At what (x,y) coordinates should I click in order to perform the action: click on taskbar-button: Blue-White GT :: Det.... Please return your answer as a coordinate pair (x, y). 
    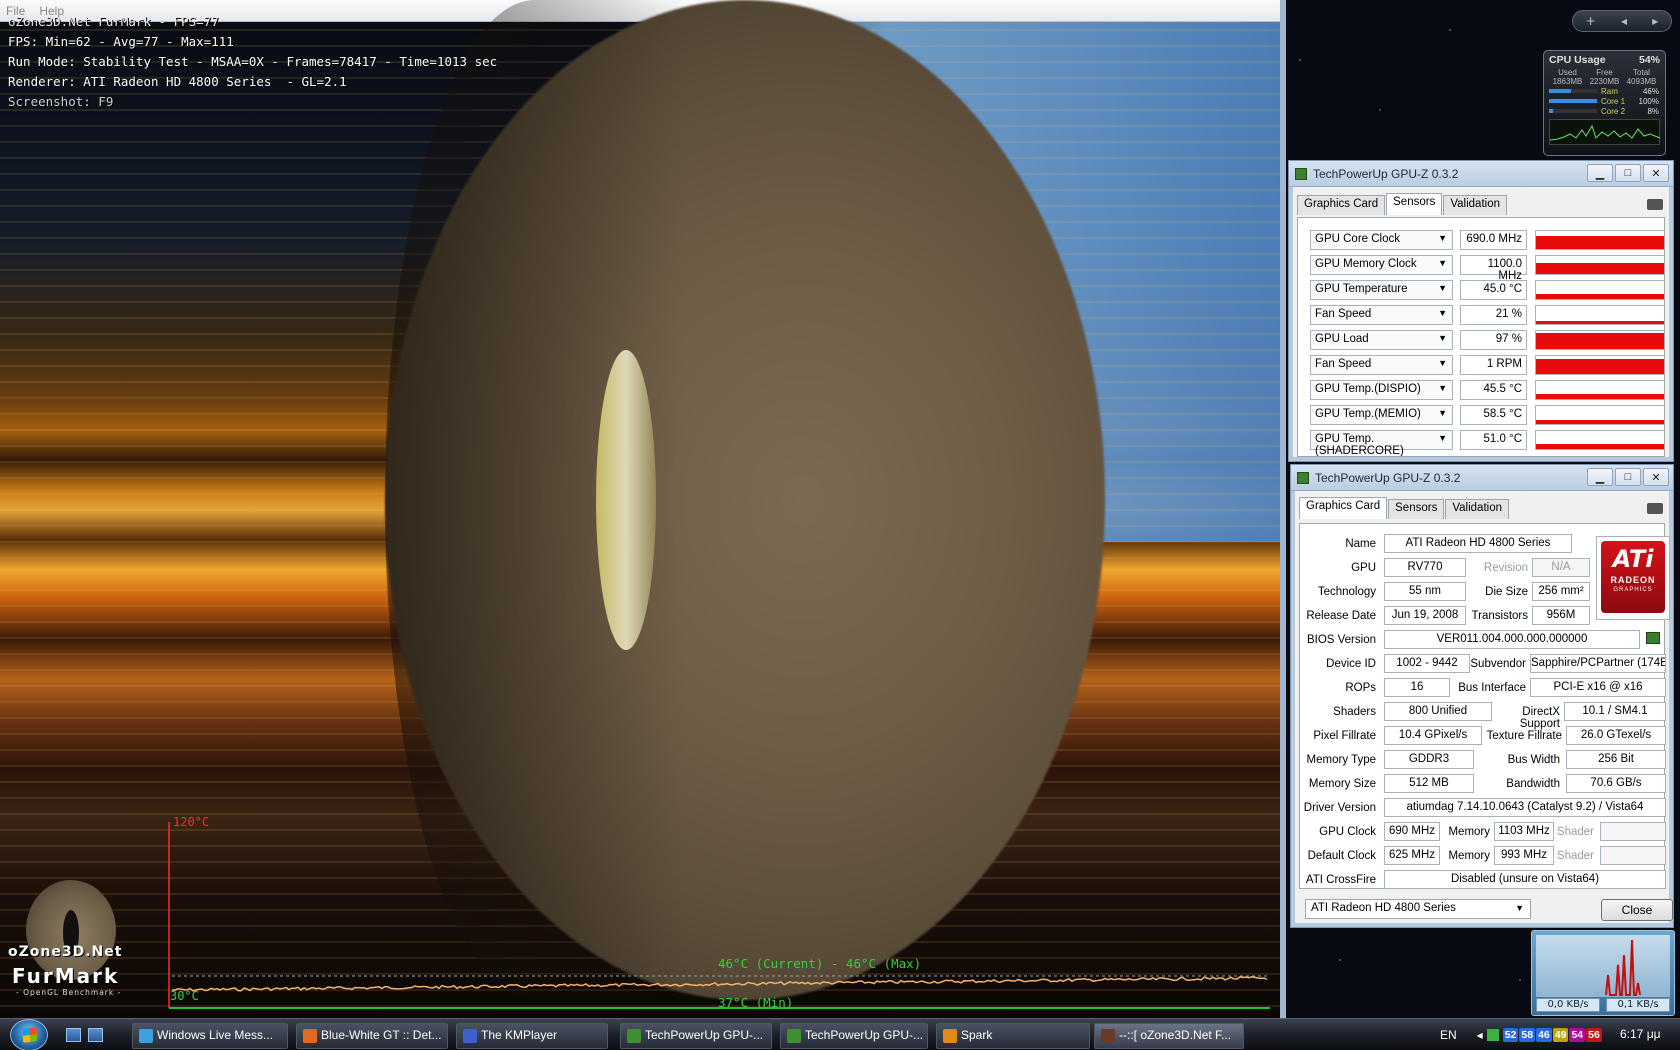
    Looking at the image, I should click on (372, 1036).